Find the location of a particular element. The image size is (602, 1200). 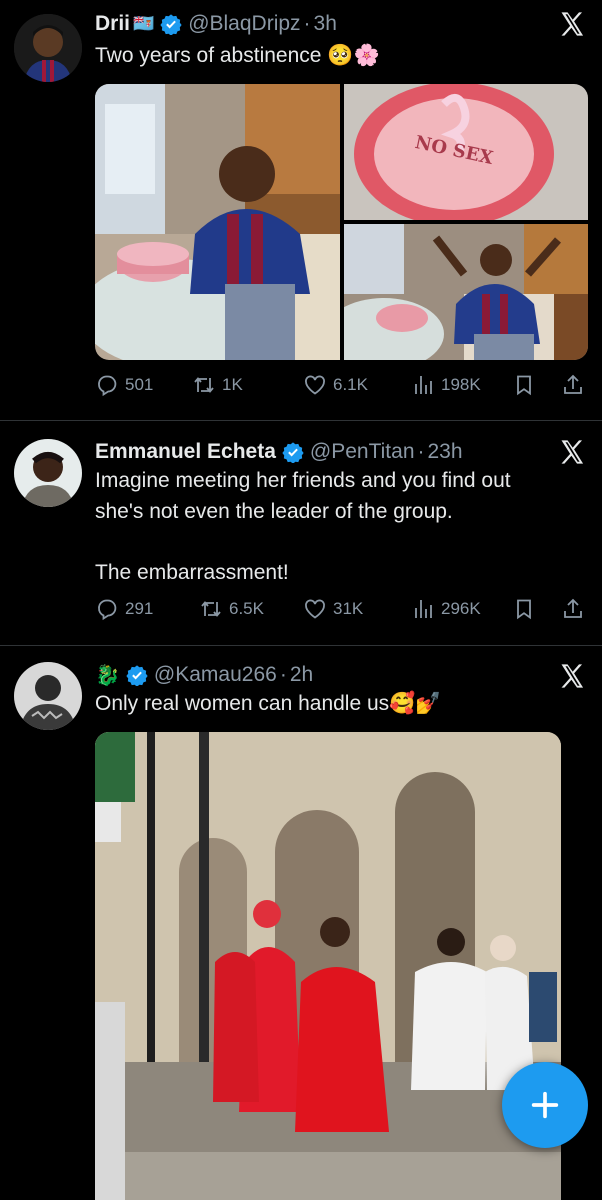

tweet-text: Two years of abstinence 🥺🌸 is located at coordinates (340, 55).